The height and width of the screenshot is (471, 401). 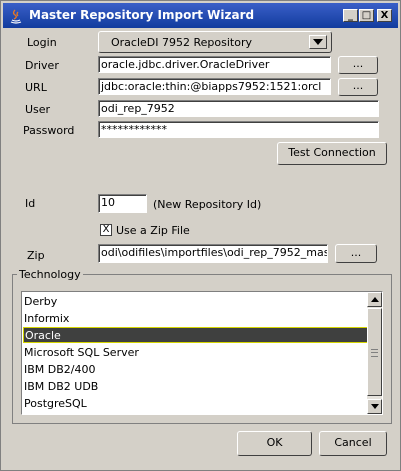 What do you see at coordinates (238, 108) in the screenshot?
I see `user-field: odi_rep_7952` at bounding box center [238, 108].